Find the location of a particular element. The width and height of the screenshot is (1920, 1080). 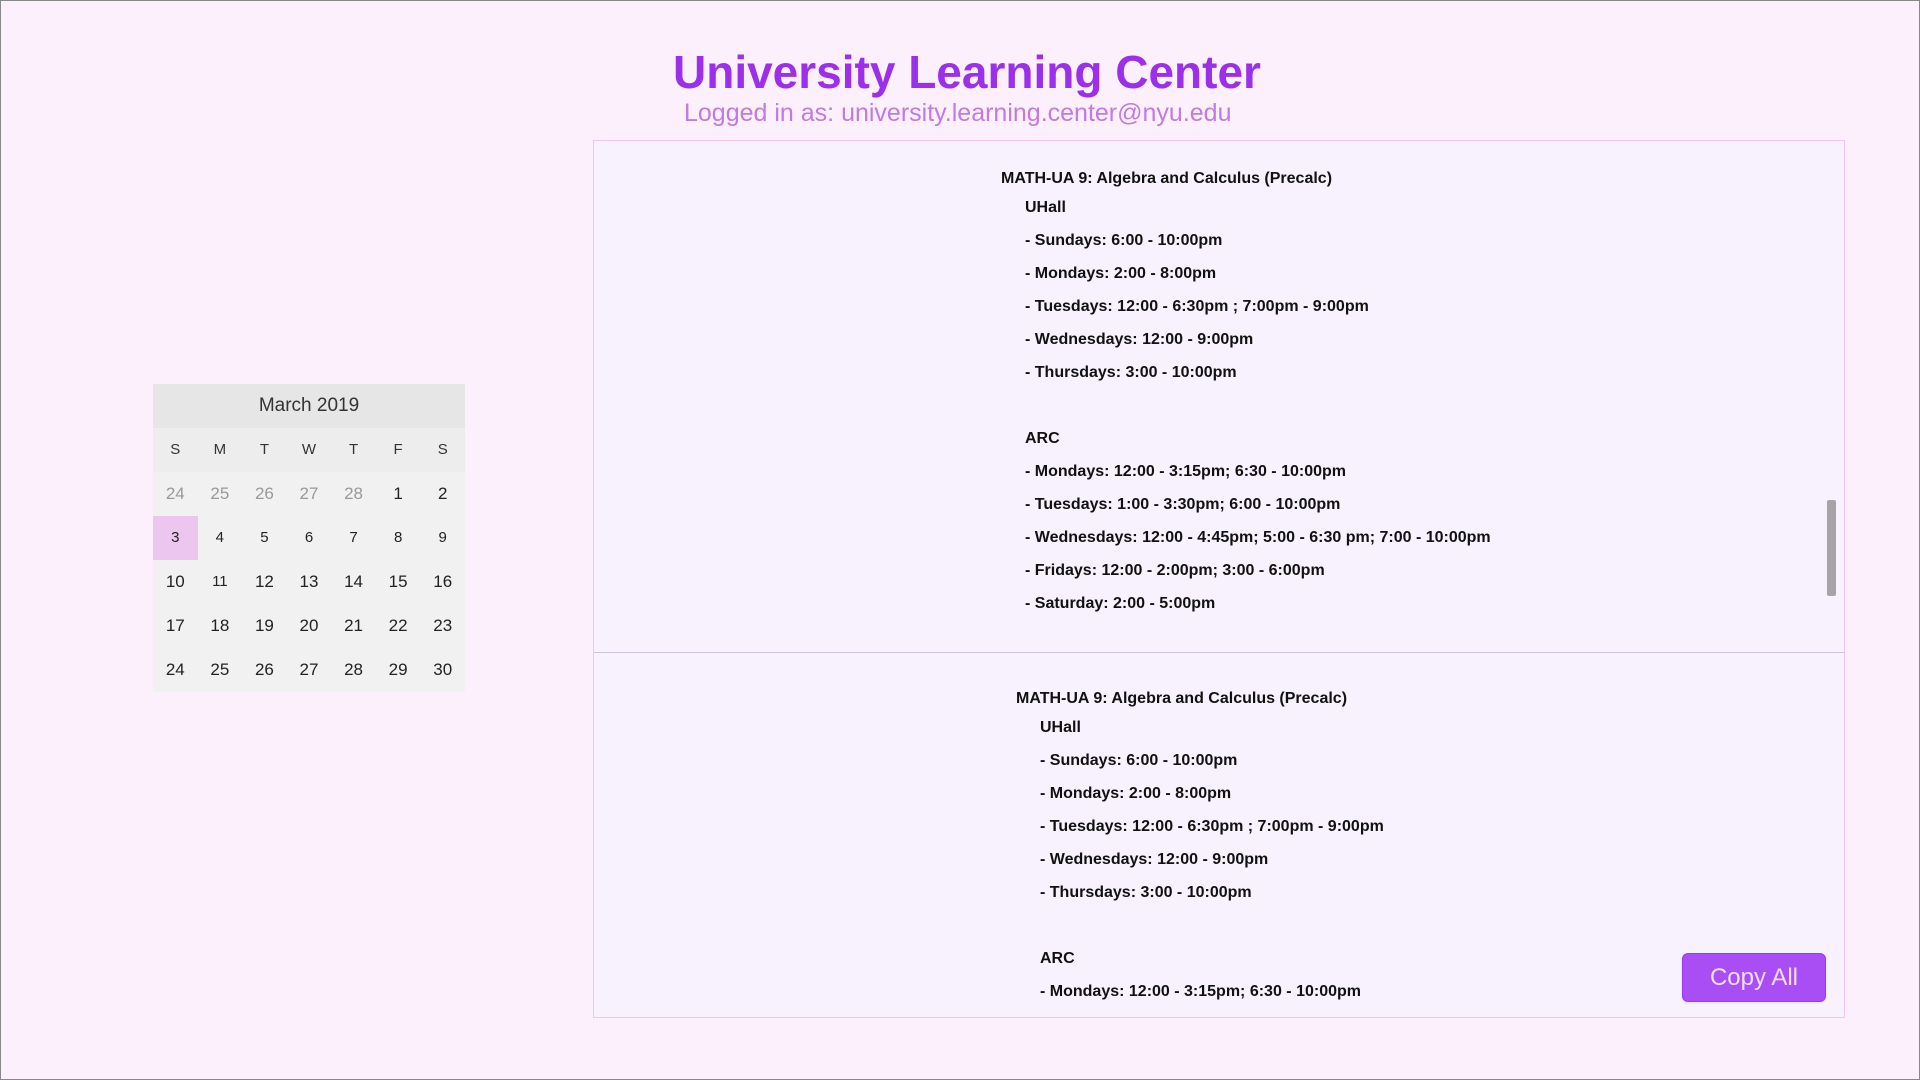

calendar-day-outside-month: 24 is located at coordinates (175, 494).